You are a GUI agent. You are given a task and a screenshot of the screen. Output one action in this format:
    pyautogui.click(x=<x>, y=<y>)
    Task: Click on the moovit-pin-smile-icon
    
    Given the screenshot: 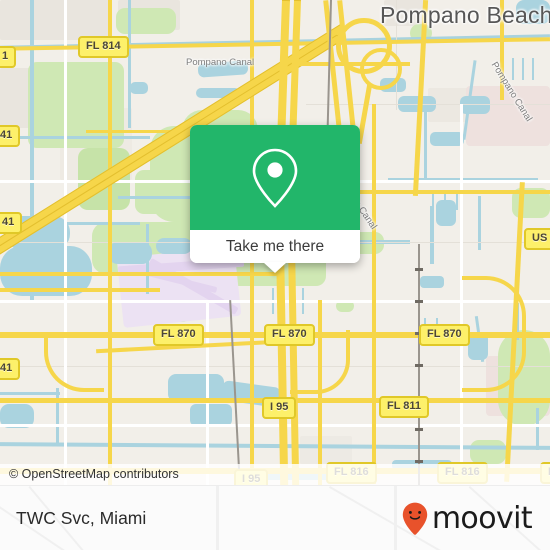 What is the action you would take?
    pyautogui.click(x=415, y=518)
    